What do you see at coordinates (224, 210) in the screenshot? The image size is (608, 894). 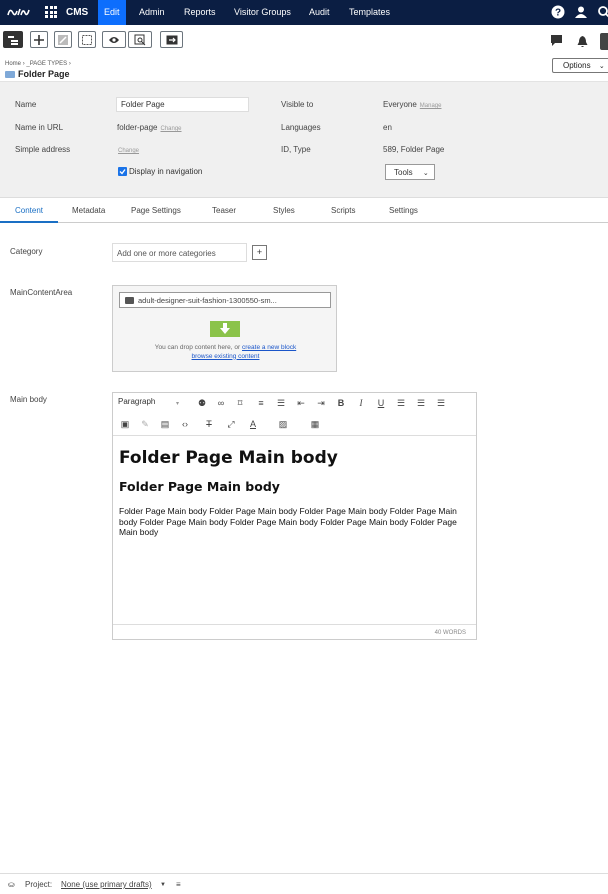 I see `tab-teaser: Teaser` at bounding box center [224, 210].